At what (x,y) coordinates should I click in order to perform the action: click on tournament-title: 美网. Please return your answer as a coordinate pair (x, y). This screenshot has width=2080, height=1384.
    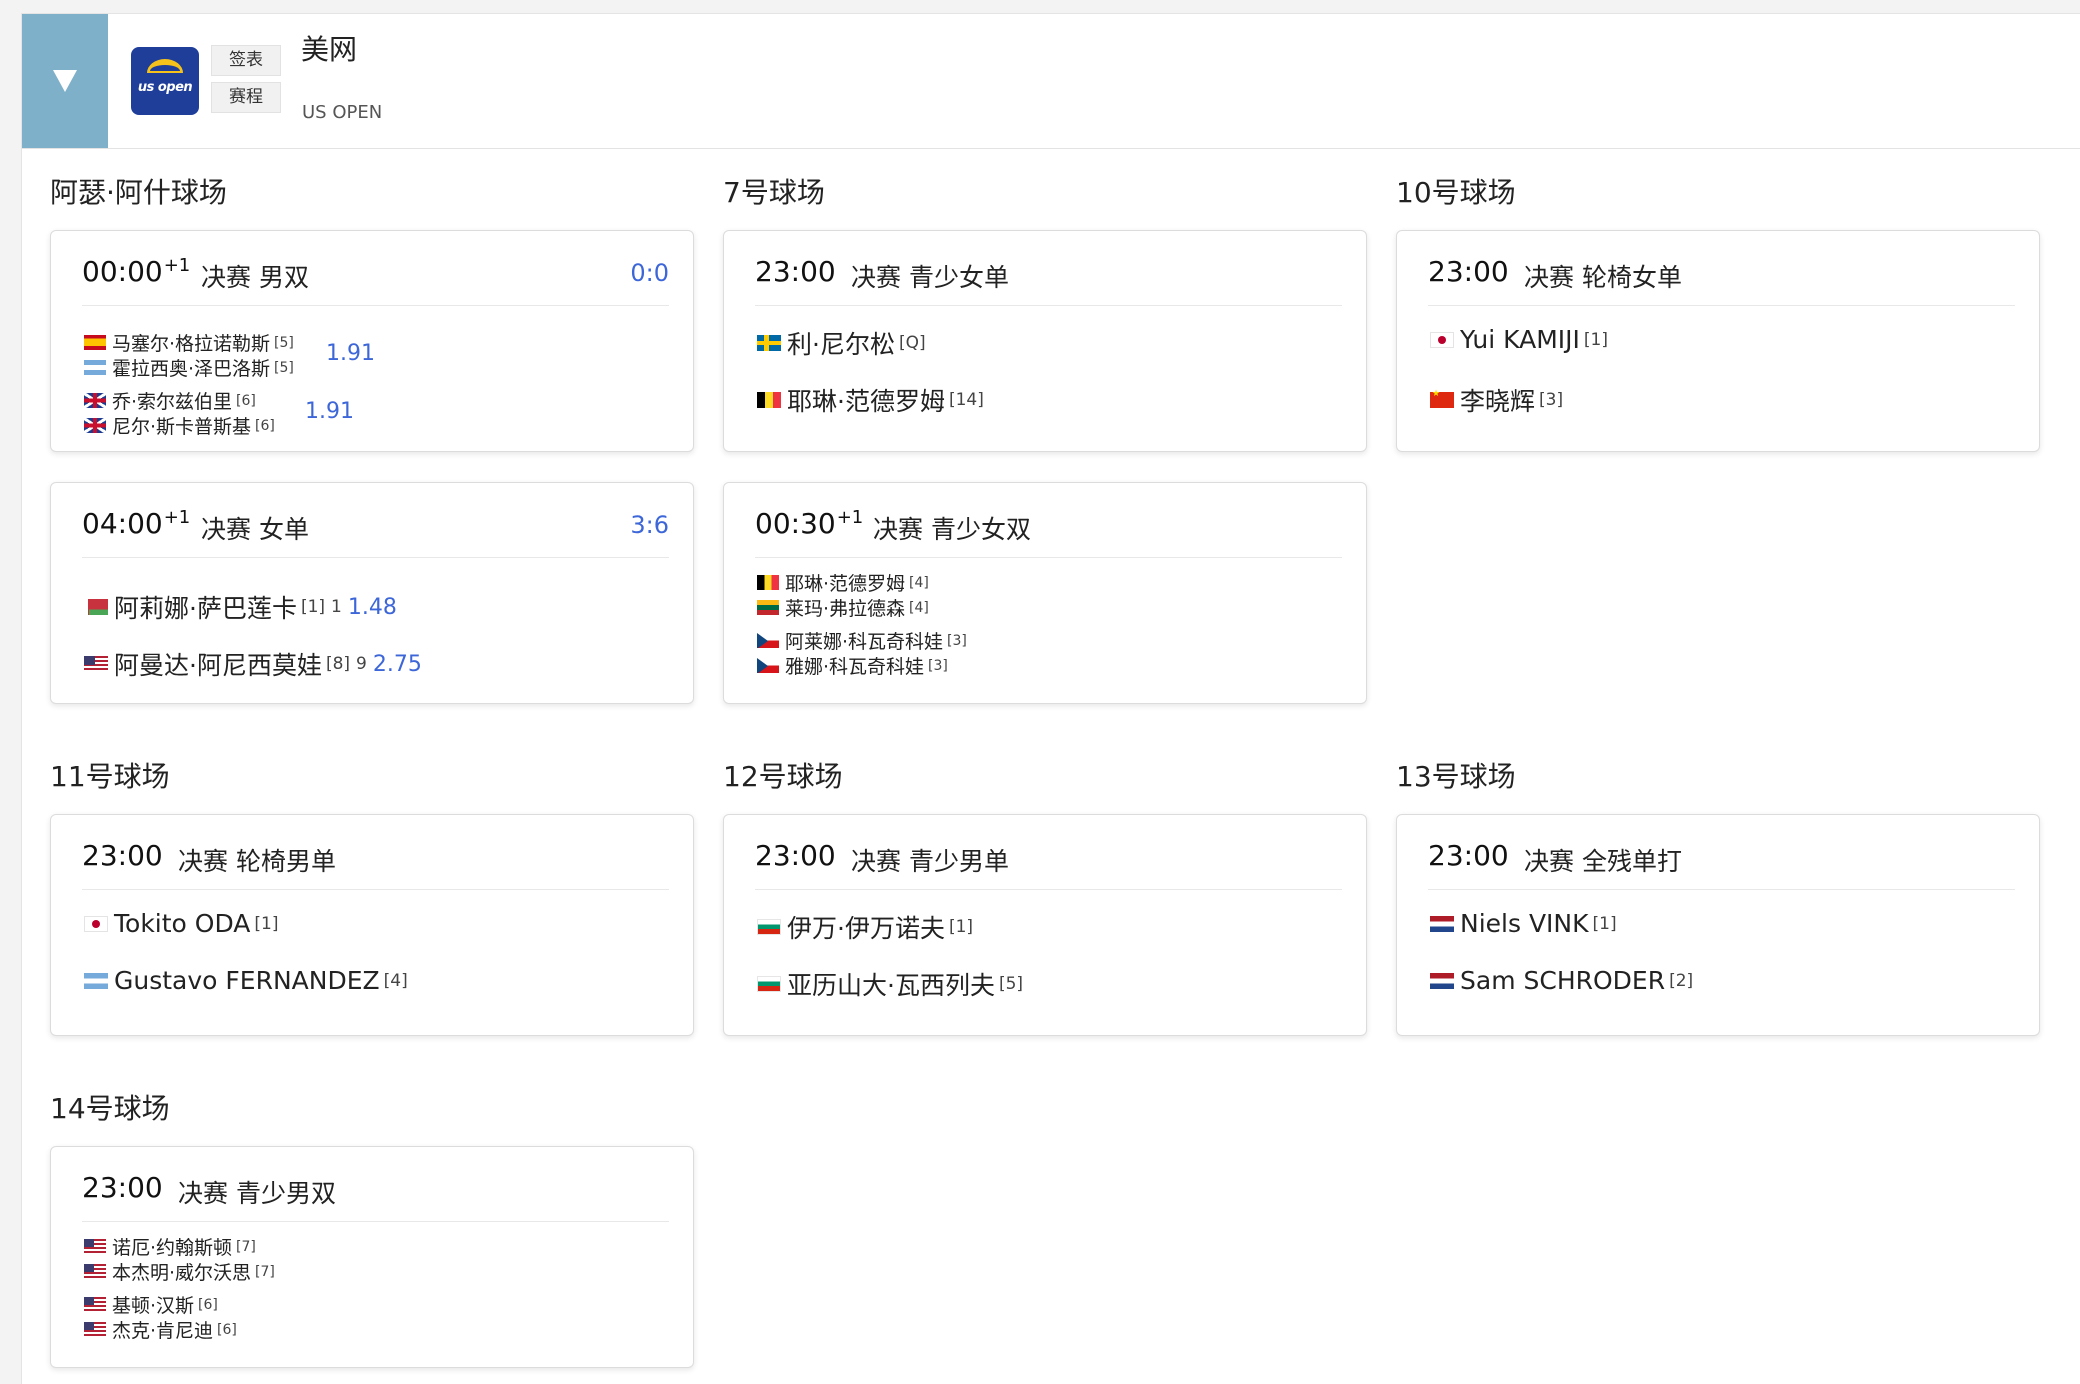
    Looking at the image, I should click on (329, 49).